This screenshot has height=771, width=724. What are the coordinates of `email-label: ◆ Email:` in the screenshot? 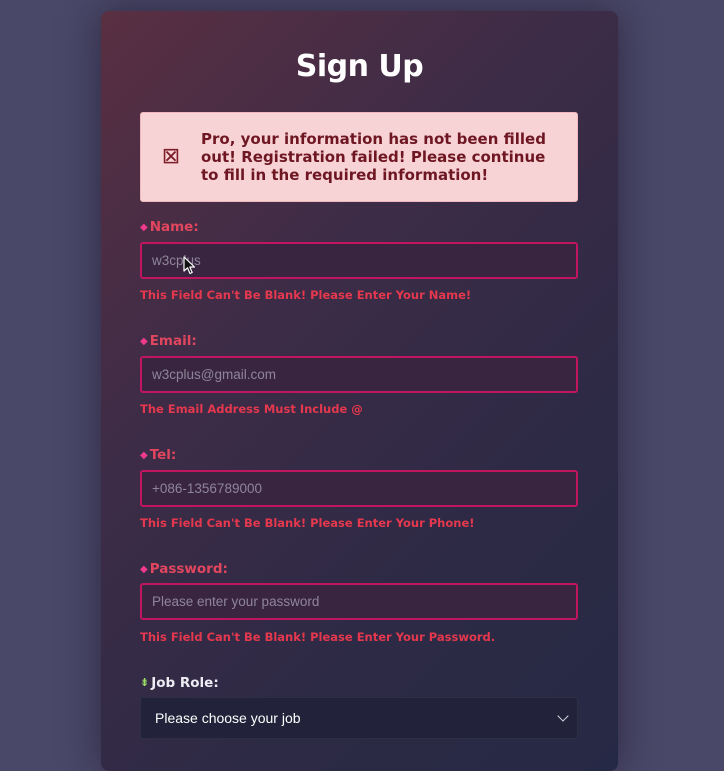 It's located at (168, 341).